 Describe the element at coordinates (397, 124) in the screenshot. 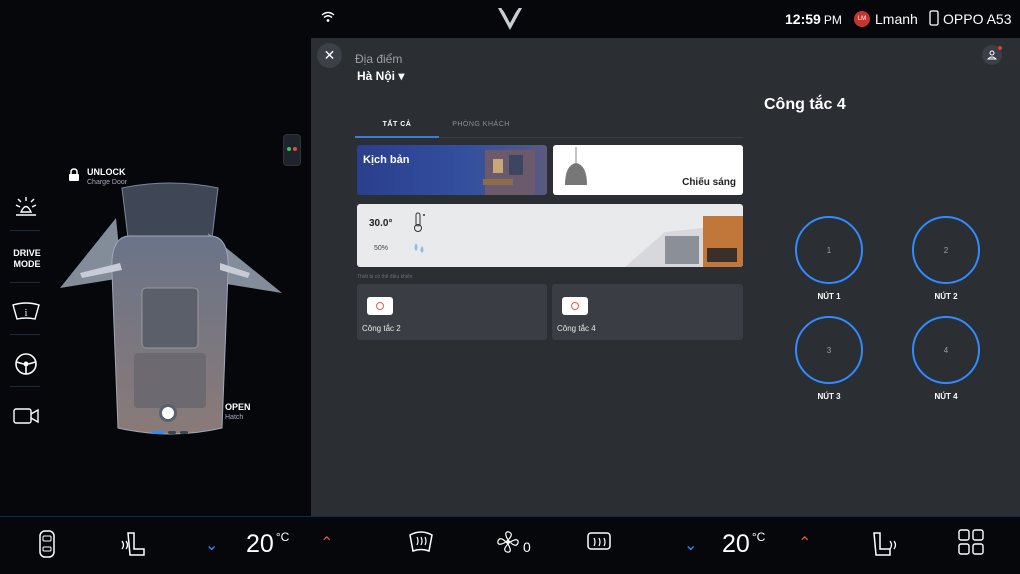

I see `tab-all: TẤT CẢ` at that location.